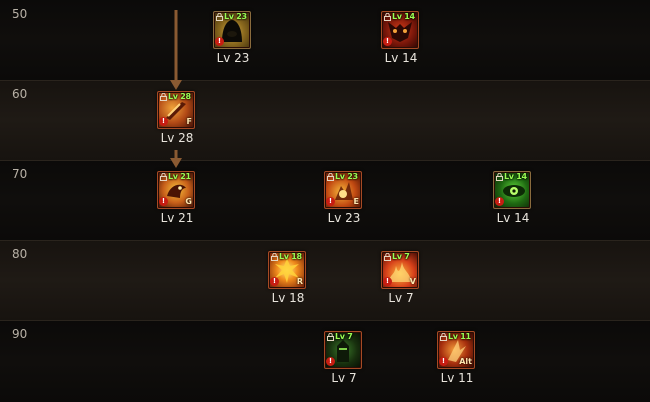  Describe the element at coordinates (457, 378) in the screenshot. I see `required-level: Lv 11` at that location.